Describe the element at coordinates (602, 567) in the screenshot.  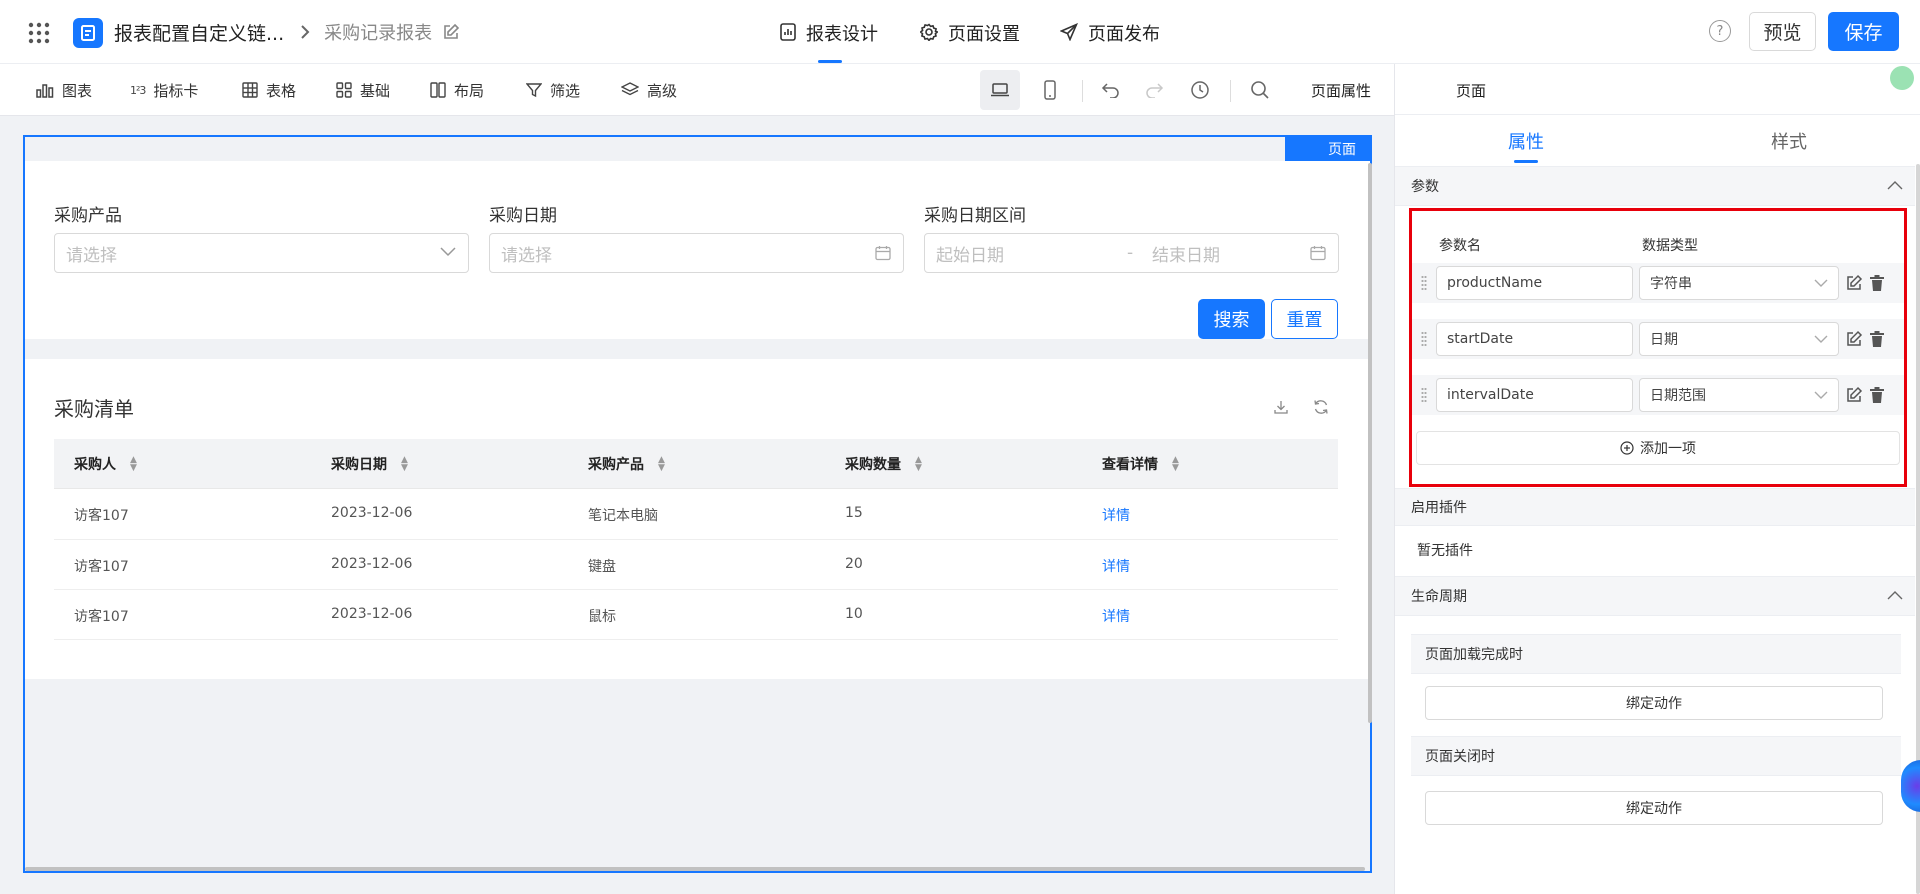
I see `cell-product: 键盘` at that location.